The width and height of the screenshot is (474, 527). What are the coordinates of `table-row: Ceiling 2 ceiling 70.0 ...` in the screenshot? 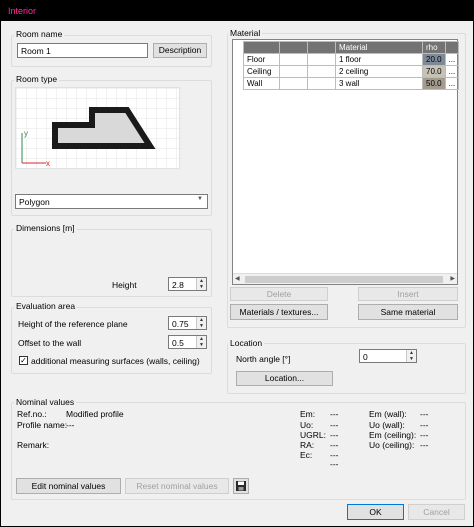 It's located at (351, 71).